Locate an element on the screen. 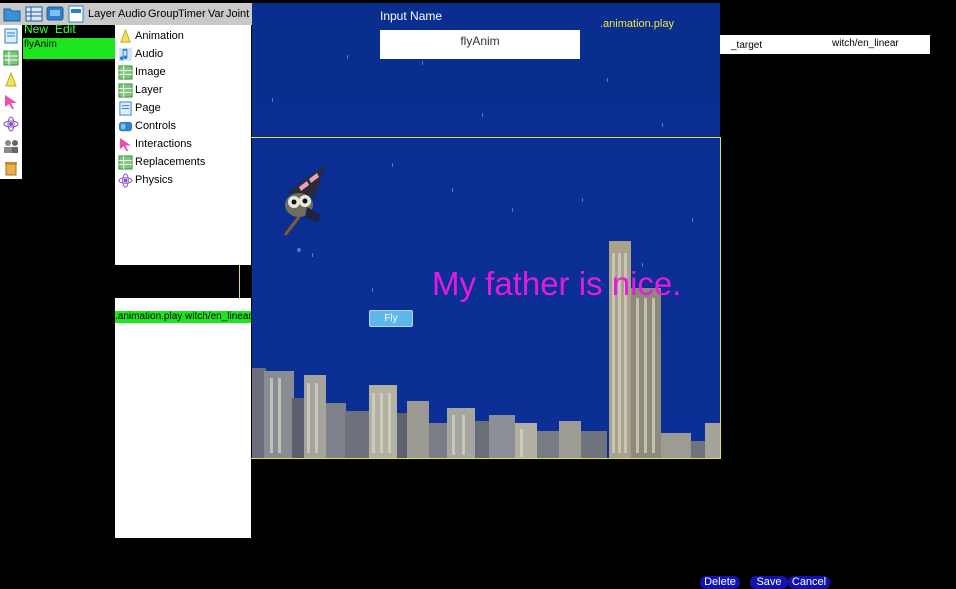 The image size is (956, 589). menu-item-label: Replacements is located at coordinates (170, 162).